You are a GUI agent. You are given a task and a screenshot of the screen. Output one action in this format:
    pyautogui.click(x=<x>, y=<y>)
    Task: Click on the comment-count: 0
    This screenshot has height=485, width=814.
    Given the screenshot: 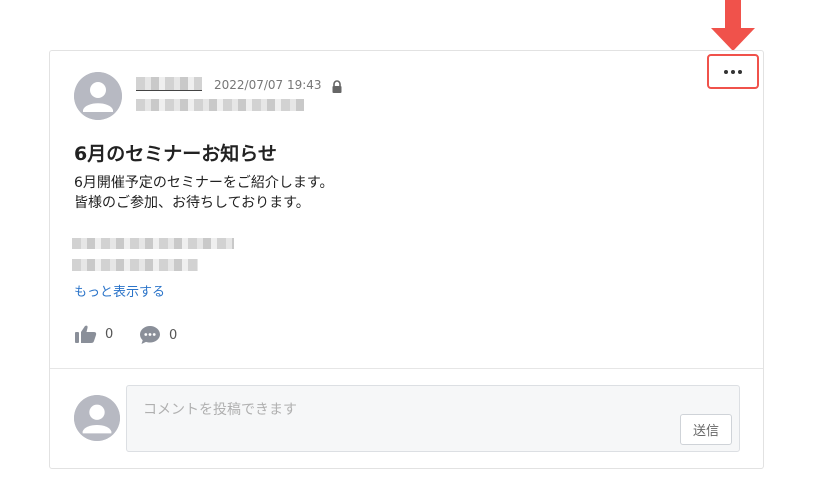 What is the action you would take?
    pyautogui.click(x=173, y=335)
    